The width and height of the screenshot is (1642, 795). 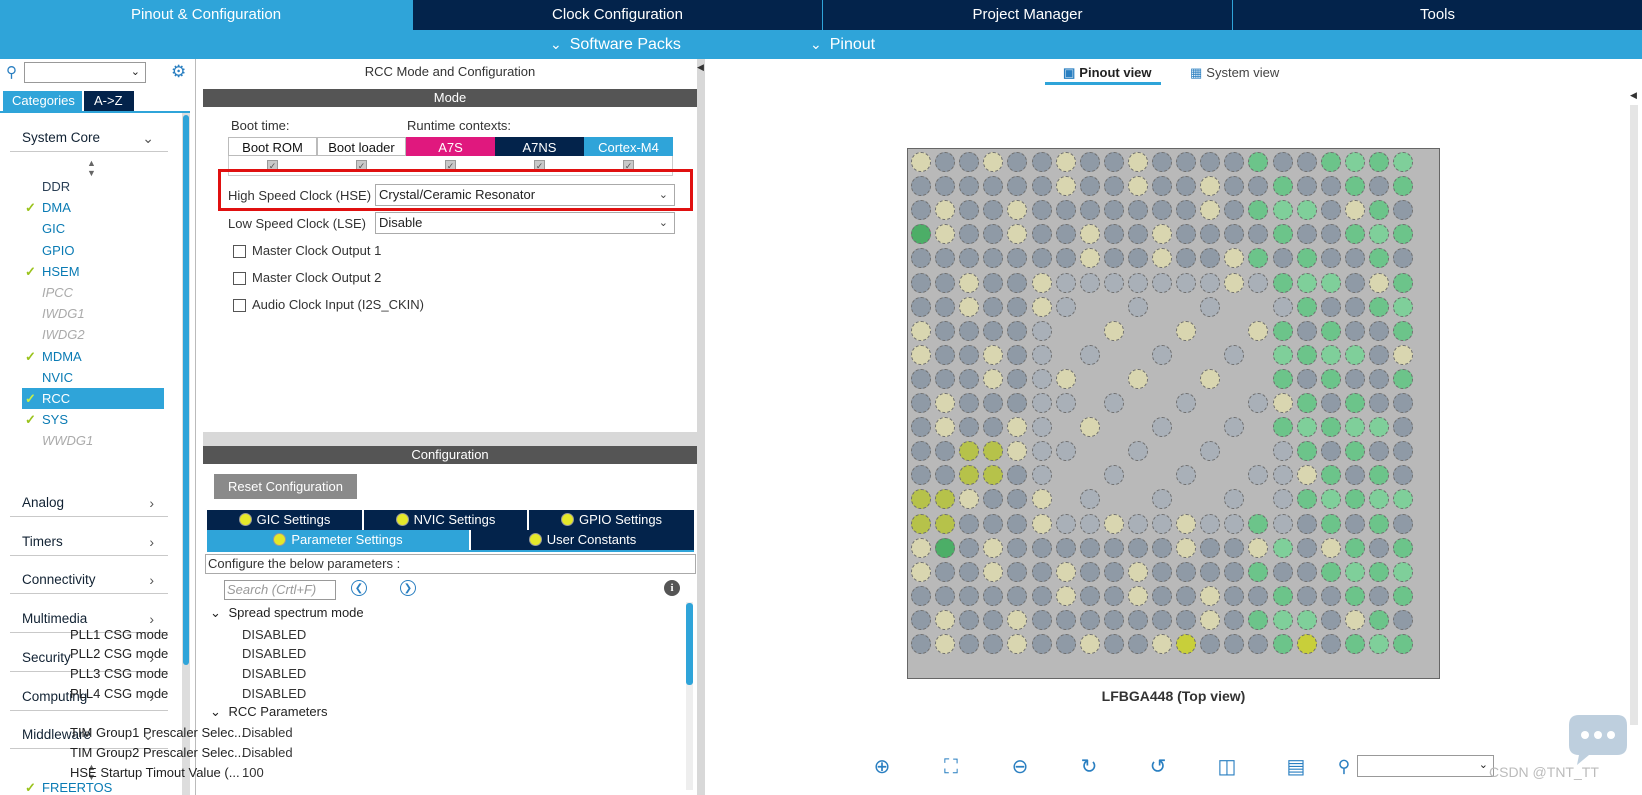 What do you see at coordinates (611, 520) in the screenshot?
I see `tab-gpio-settings: GPIO Settings` at bounding box center [611, 520].